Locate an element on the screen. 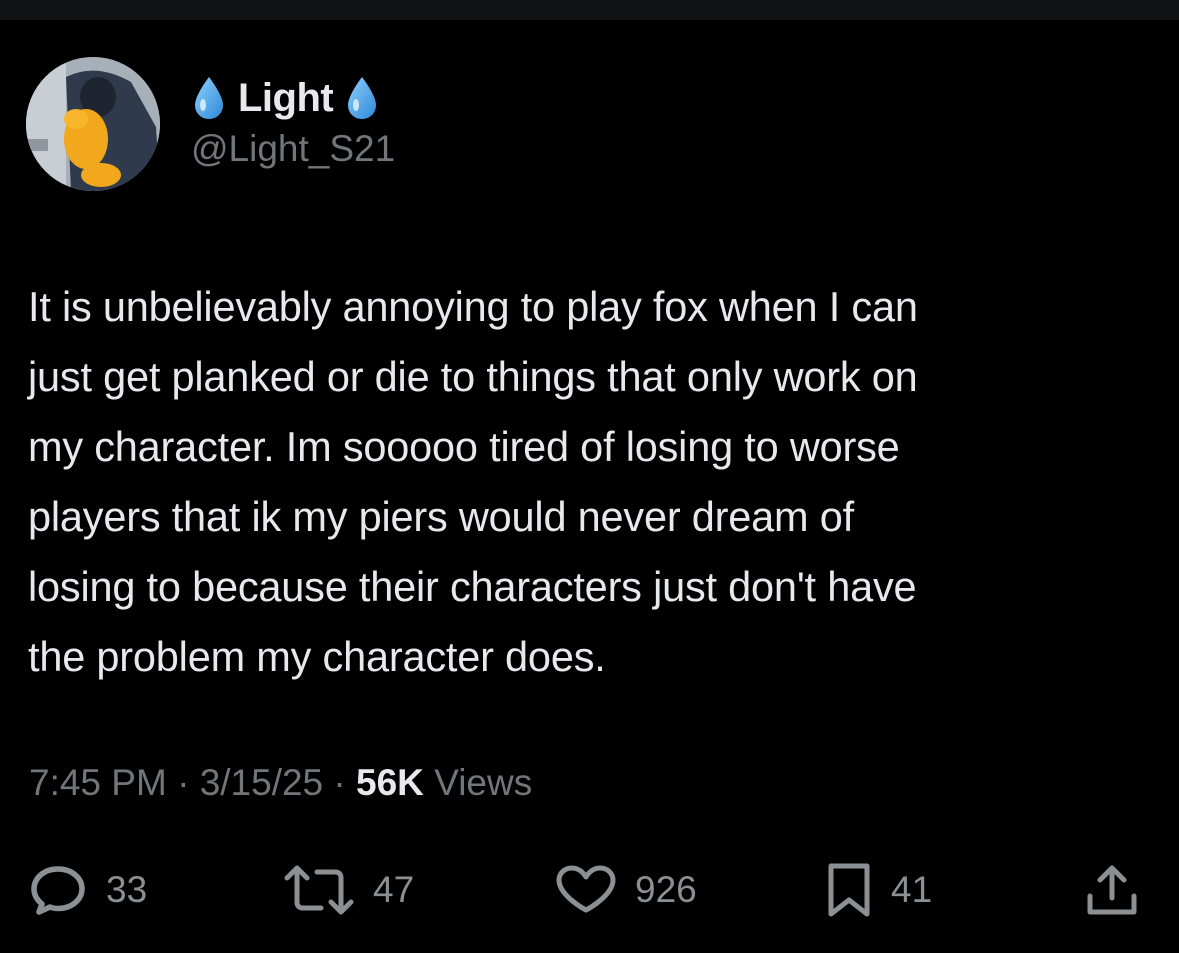 The height and width of the screenshot is (953, 1179). reply-icon is located at coordinates (58, 890).